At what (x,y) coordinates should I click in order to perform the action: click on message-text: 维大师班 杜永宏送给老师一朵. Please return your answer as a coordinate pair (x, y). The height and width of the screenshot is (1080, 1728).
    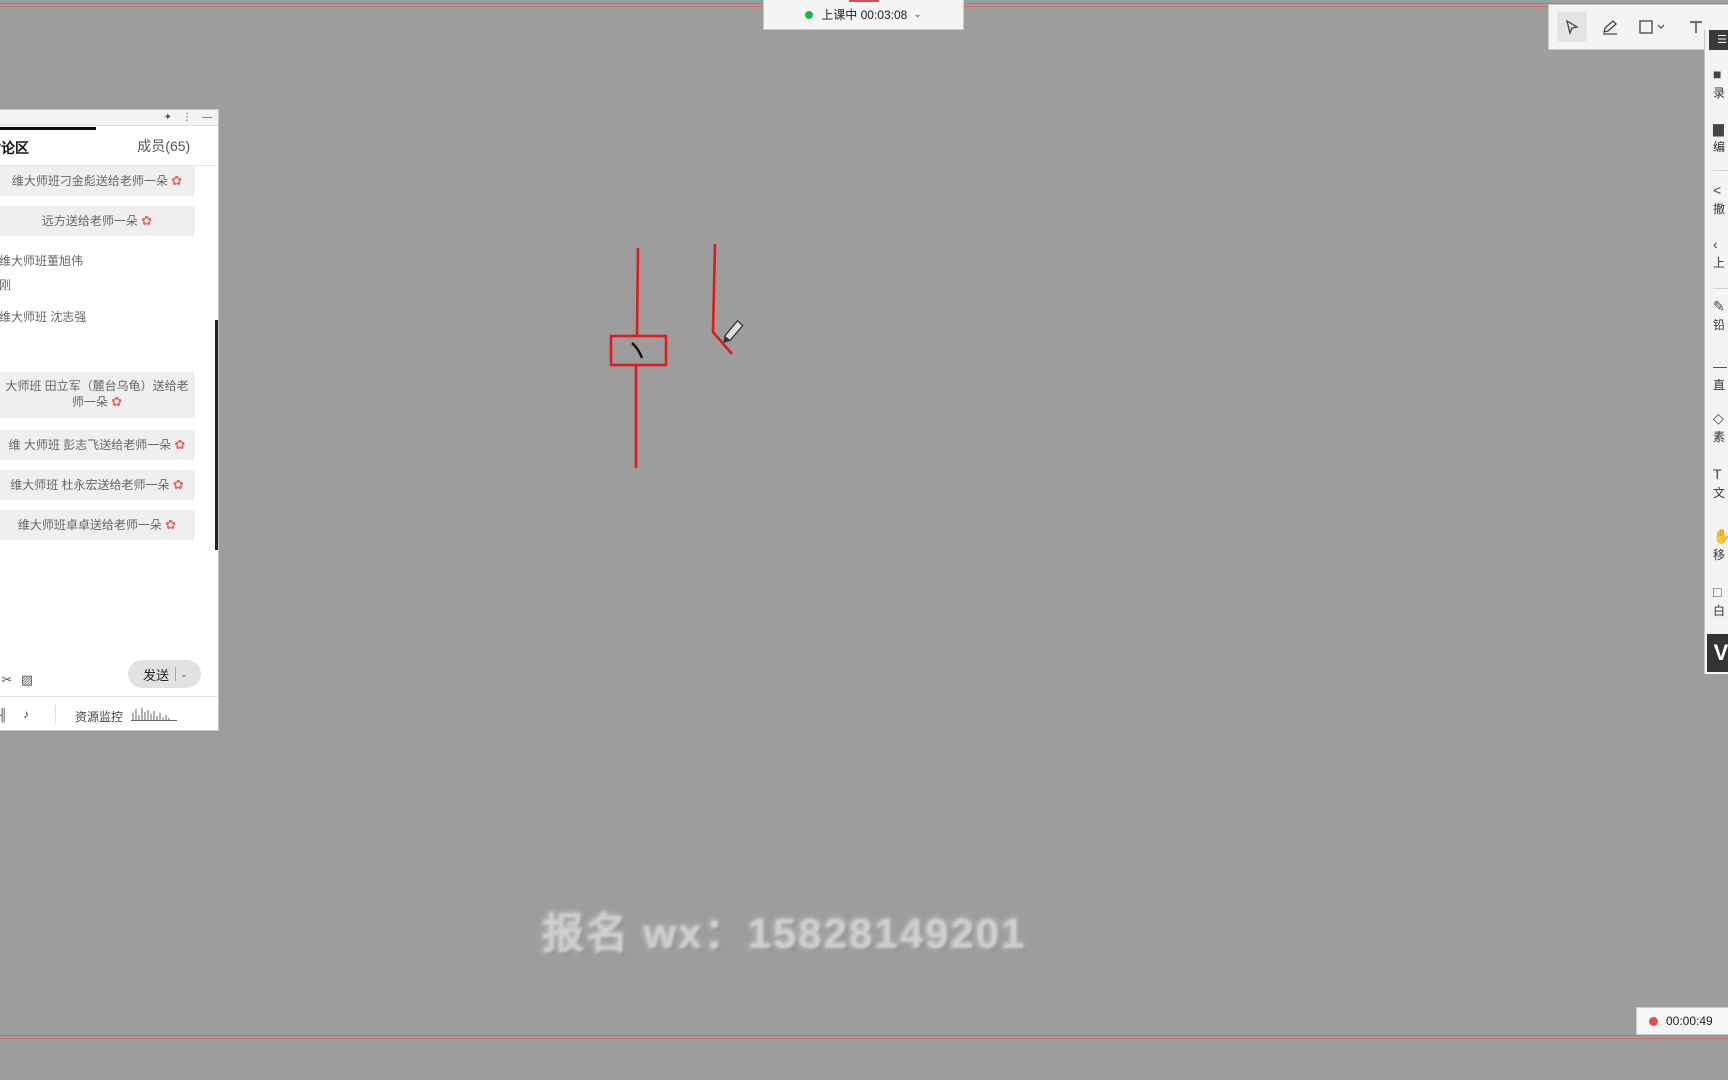
    Looking at the image, I should click on (90, 485).